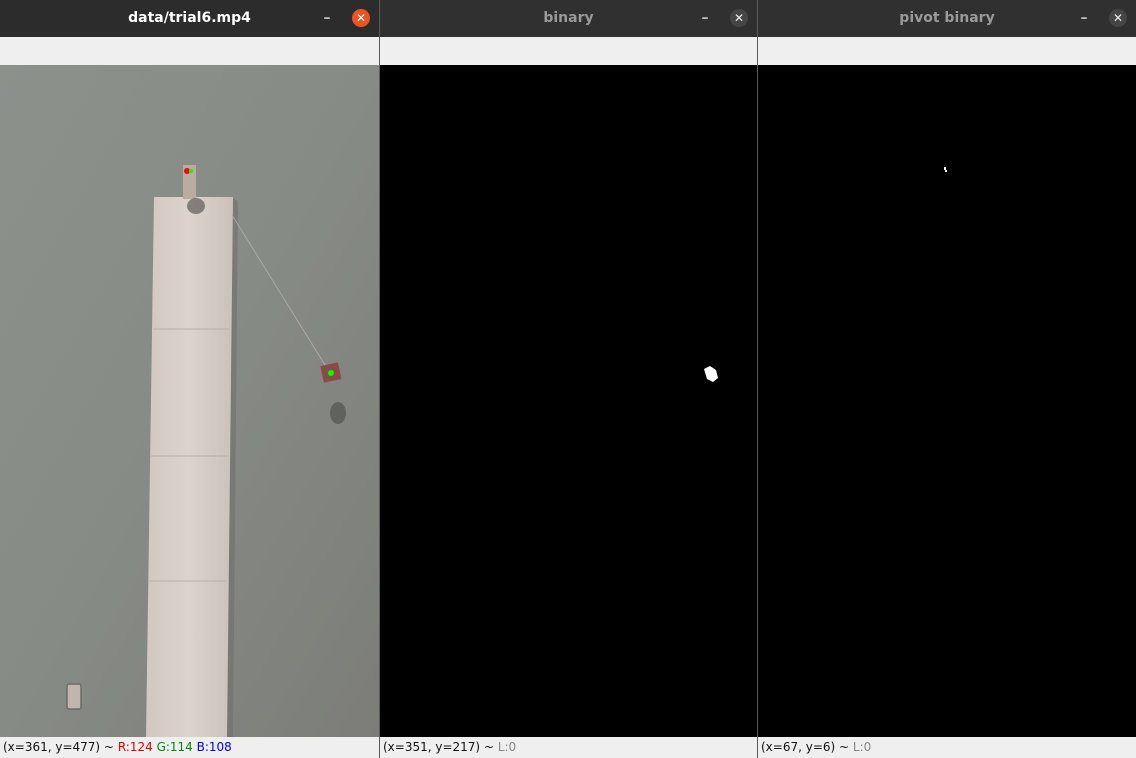  Describe the element at coordinates (189, 18) in the screenshot. I see `title-bar: data/trial6.mp4 – ✕` at that location.